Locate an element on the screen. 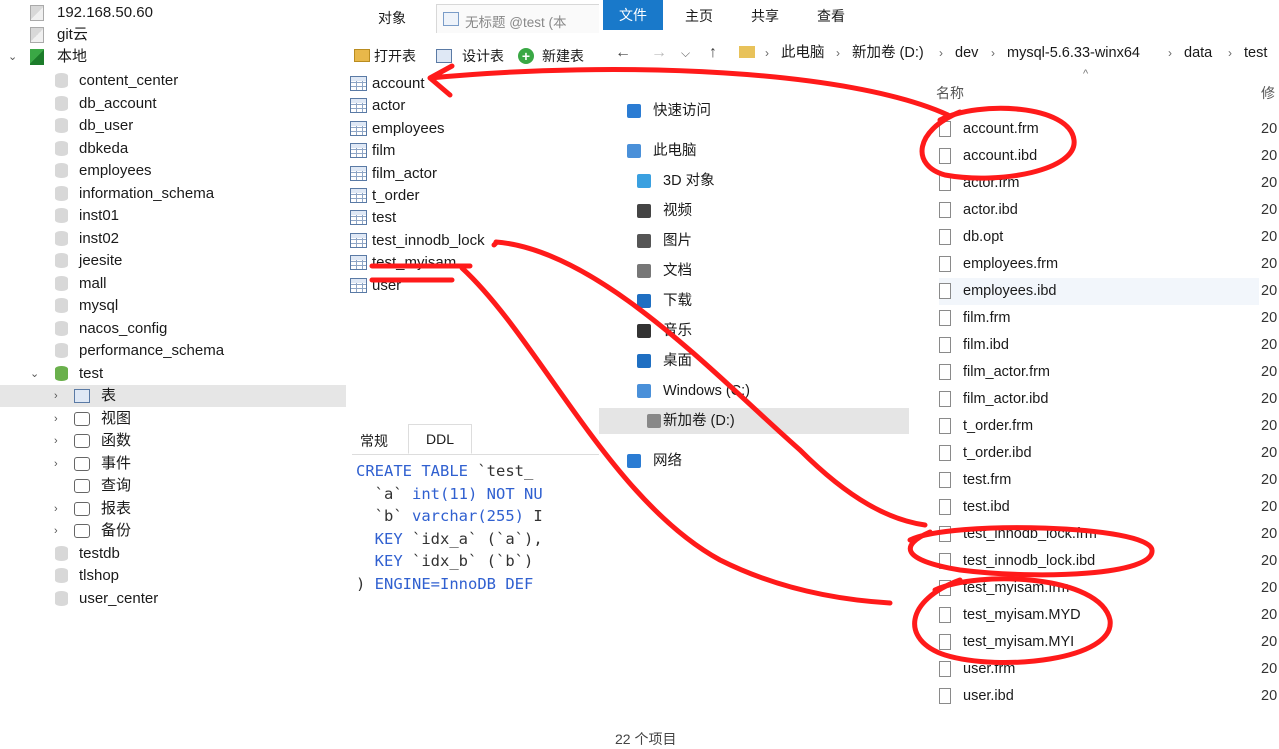  annotation-circle-myisam is located at coordinates (1012, 620).